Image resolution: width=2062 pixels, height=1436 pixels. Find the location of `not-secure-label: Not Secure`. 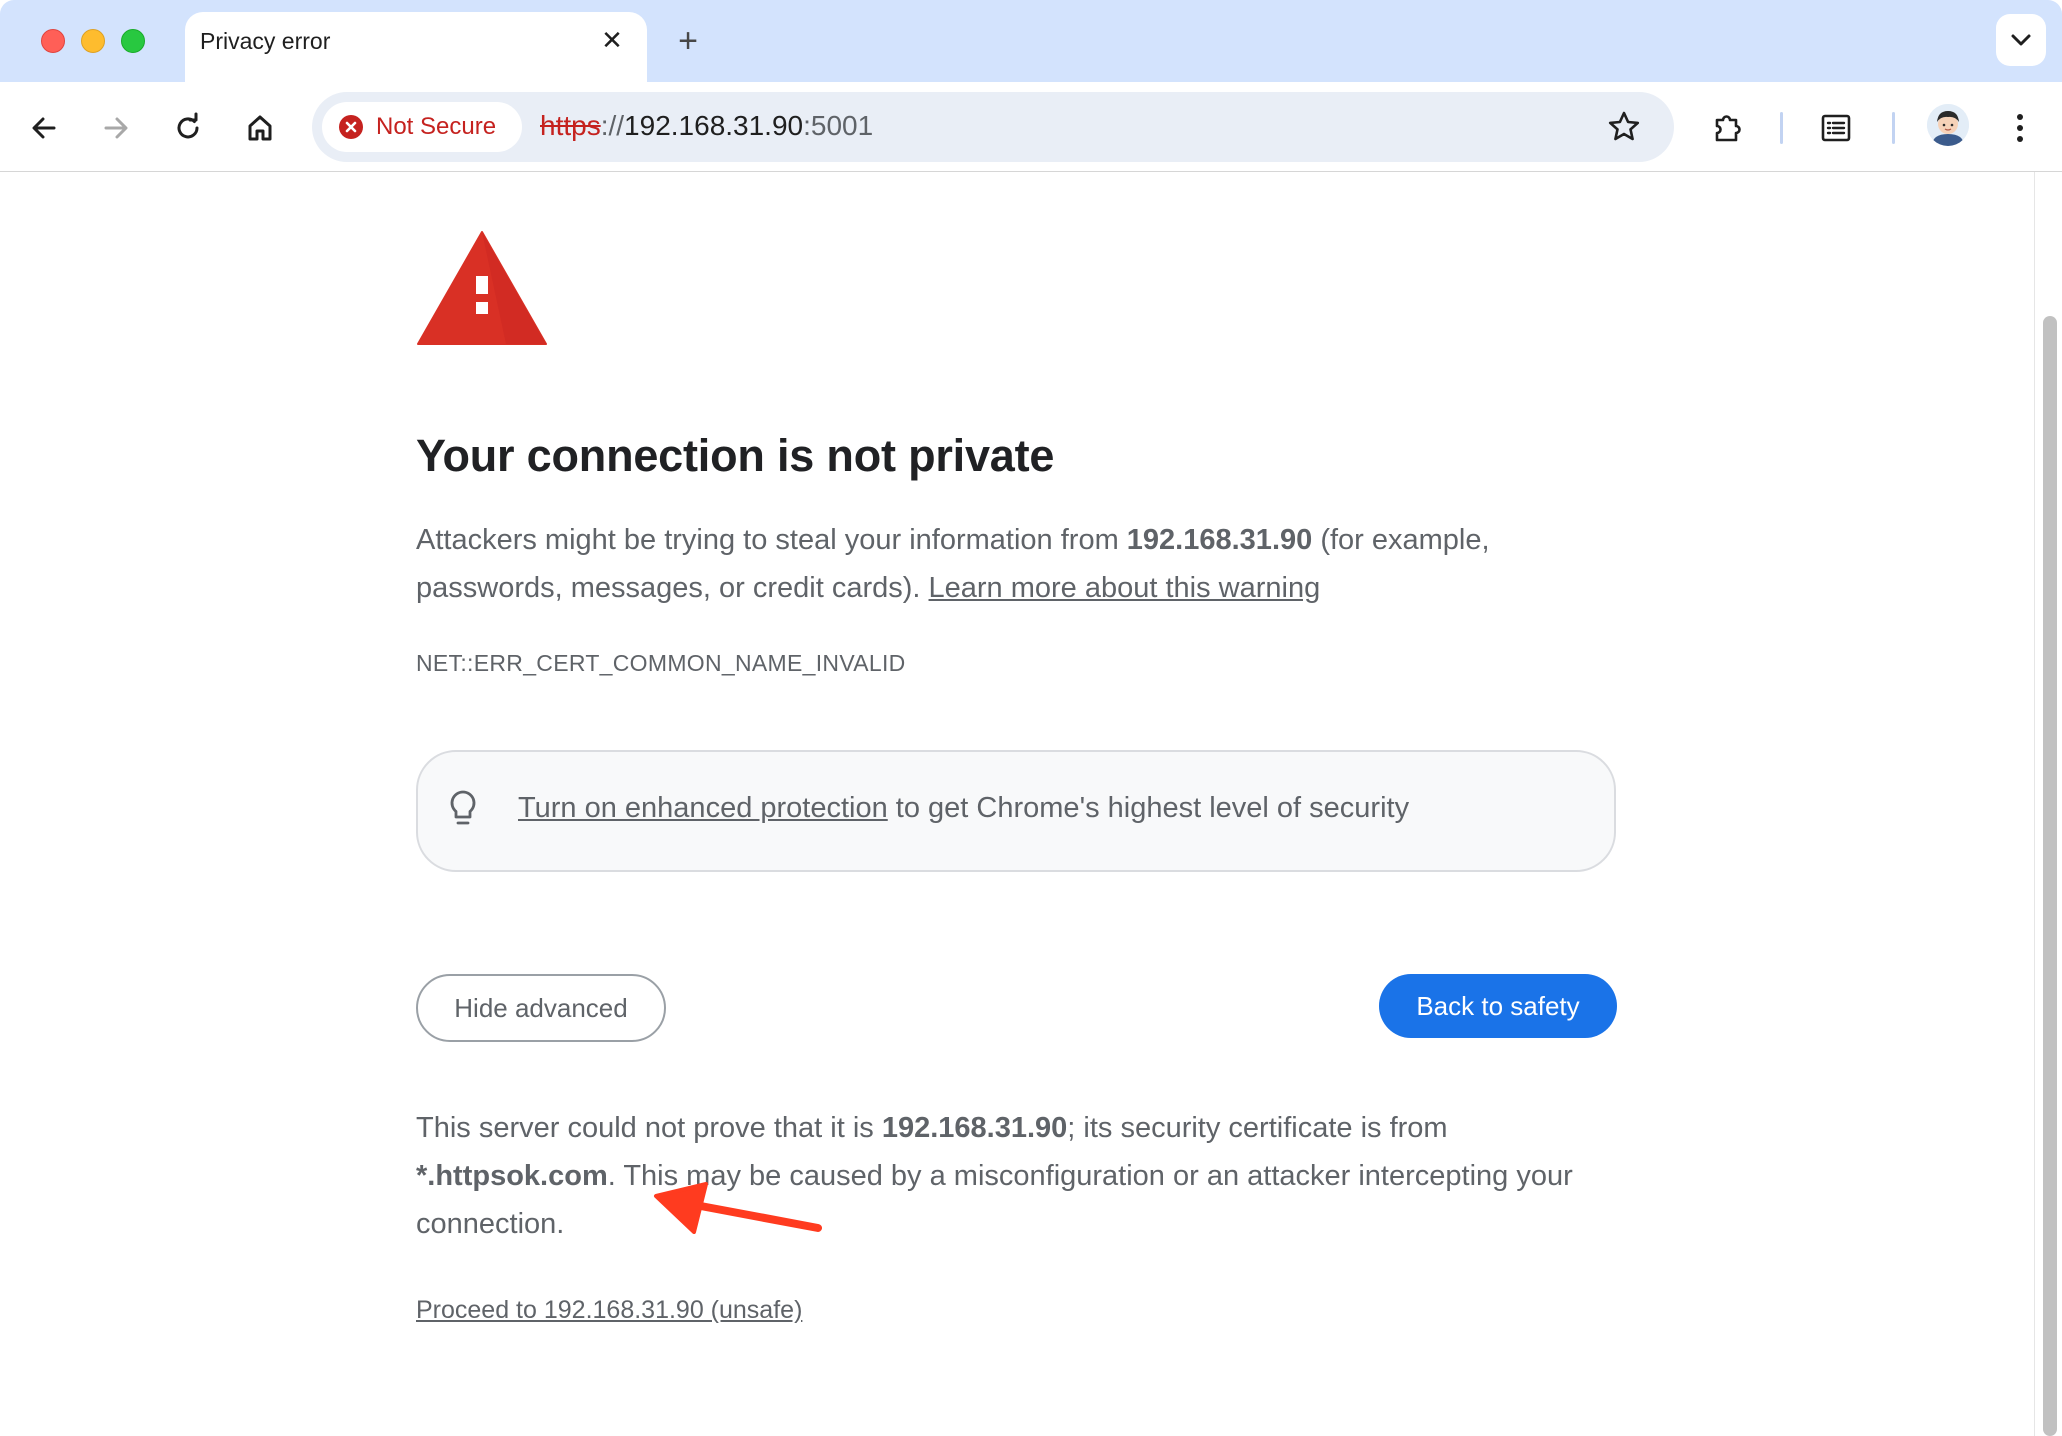

not-secure-label: Not Secure is located at coordinates (436, 126).